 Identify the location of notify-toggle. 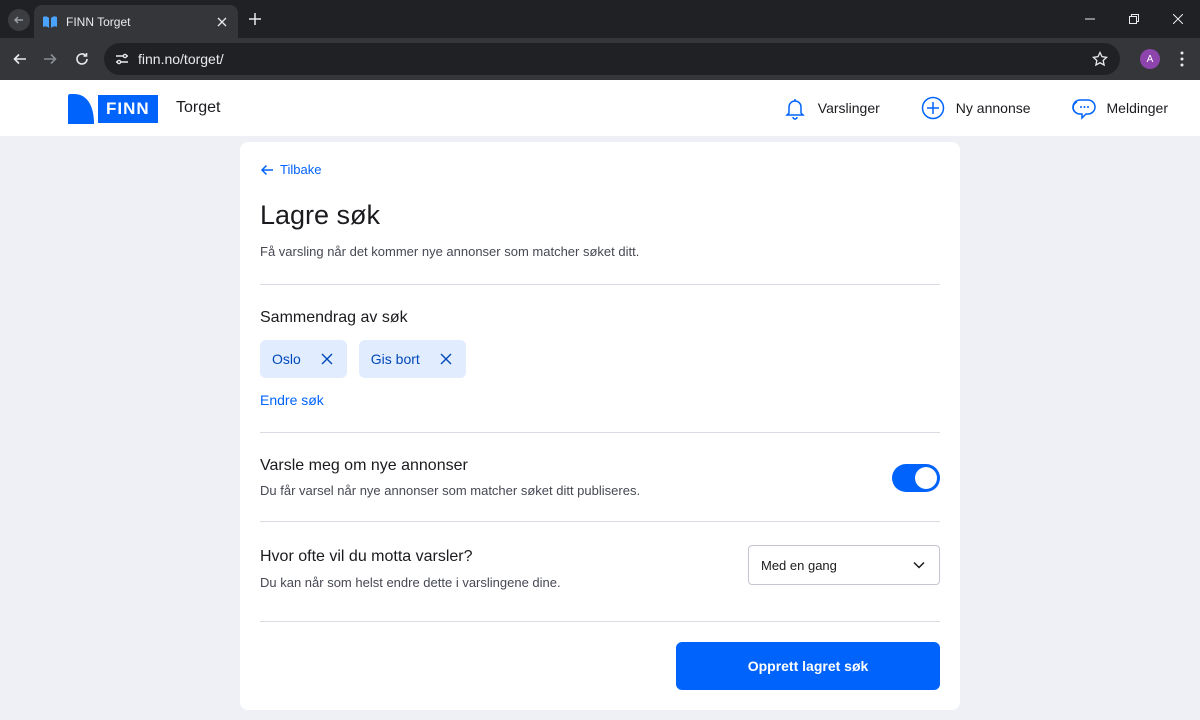
(916, 478).